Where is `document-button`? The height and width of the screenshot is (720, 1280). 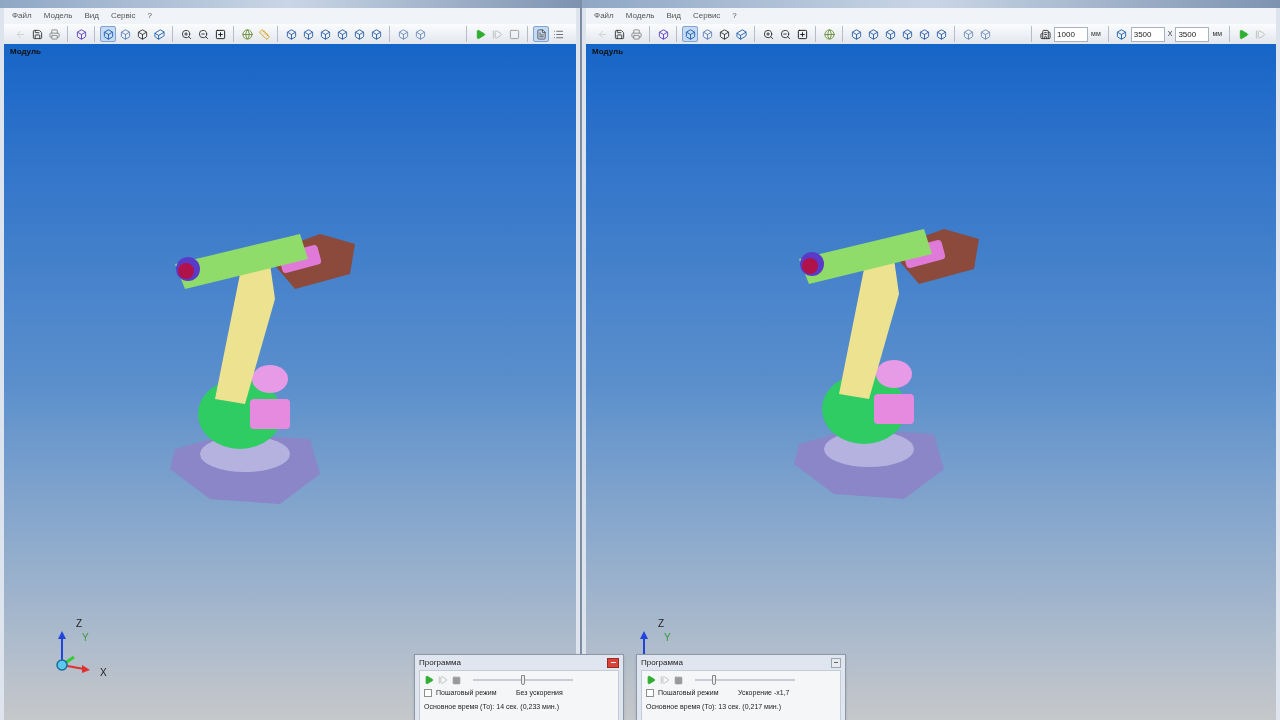 document-button is located at coordinates (541, 34).